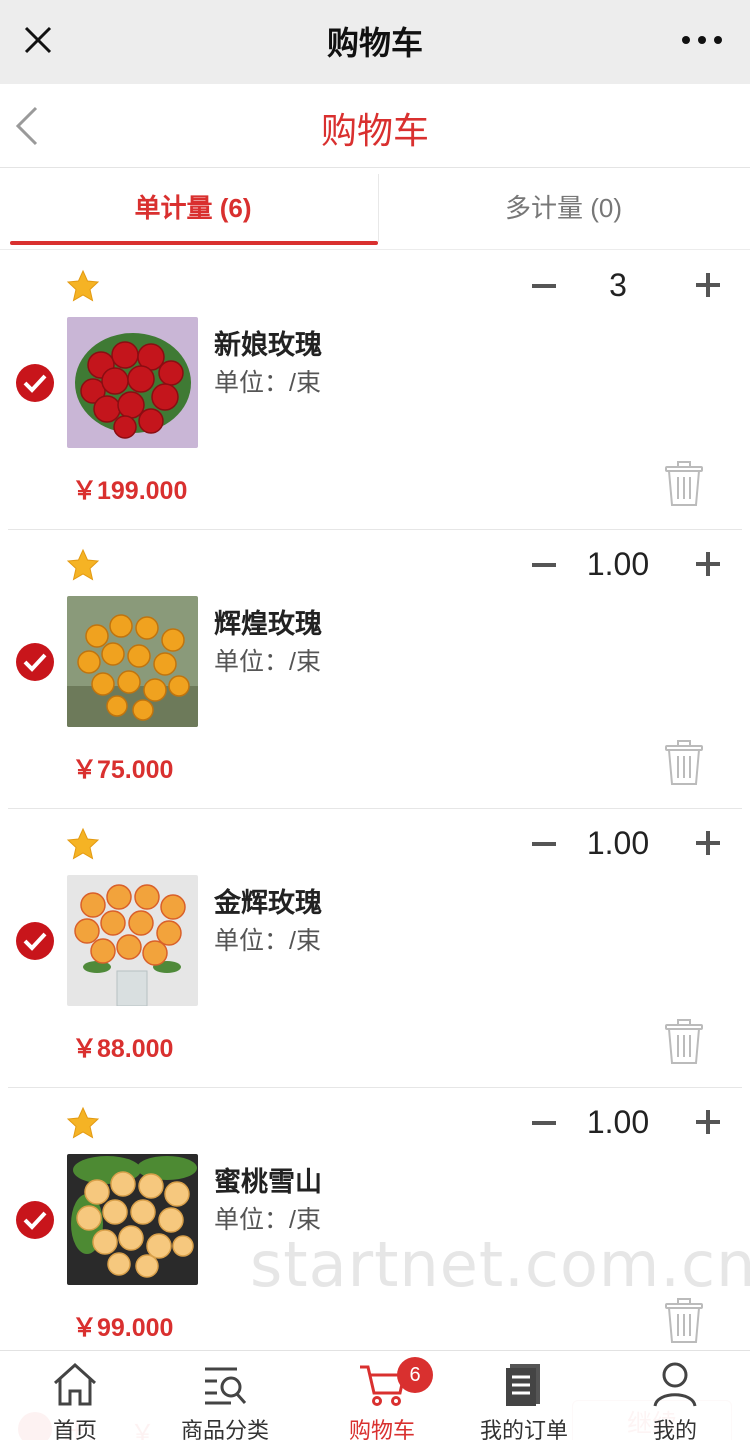  I want to click on product-image-brilliant-rose, so click(132, 661).